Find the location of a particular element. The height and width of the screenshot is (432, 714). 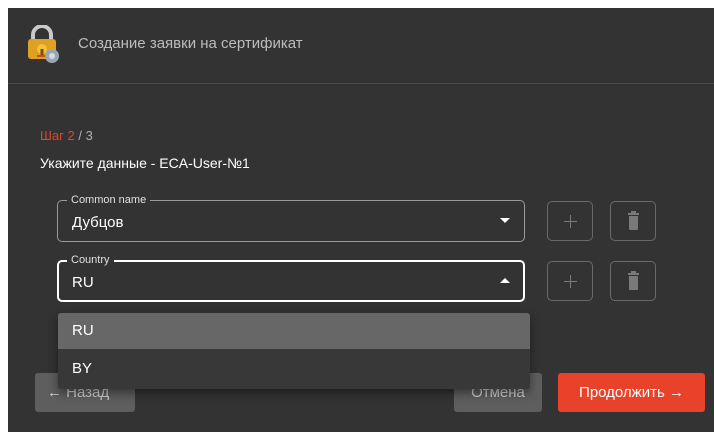

chevron-up-icon is located at coordinates (505, 280).